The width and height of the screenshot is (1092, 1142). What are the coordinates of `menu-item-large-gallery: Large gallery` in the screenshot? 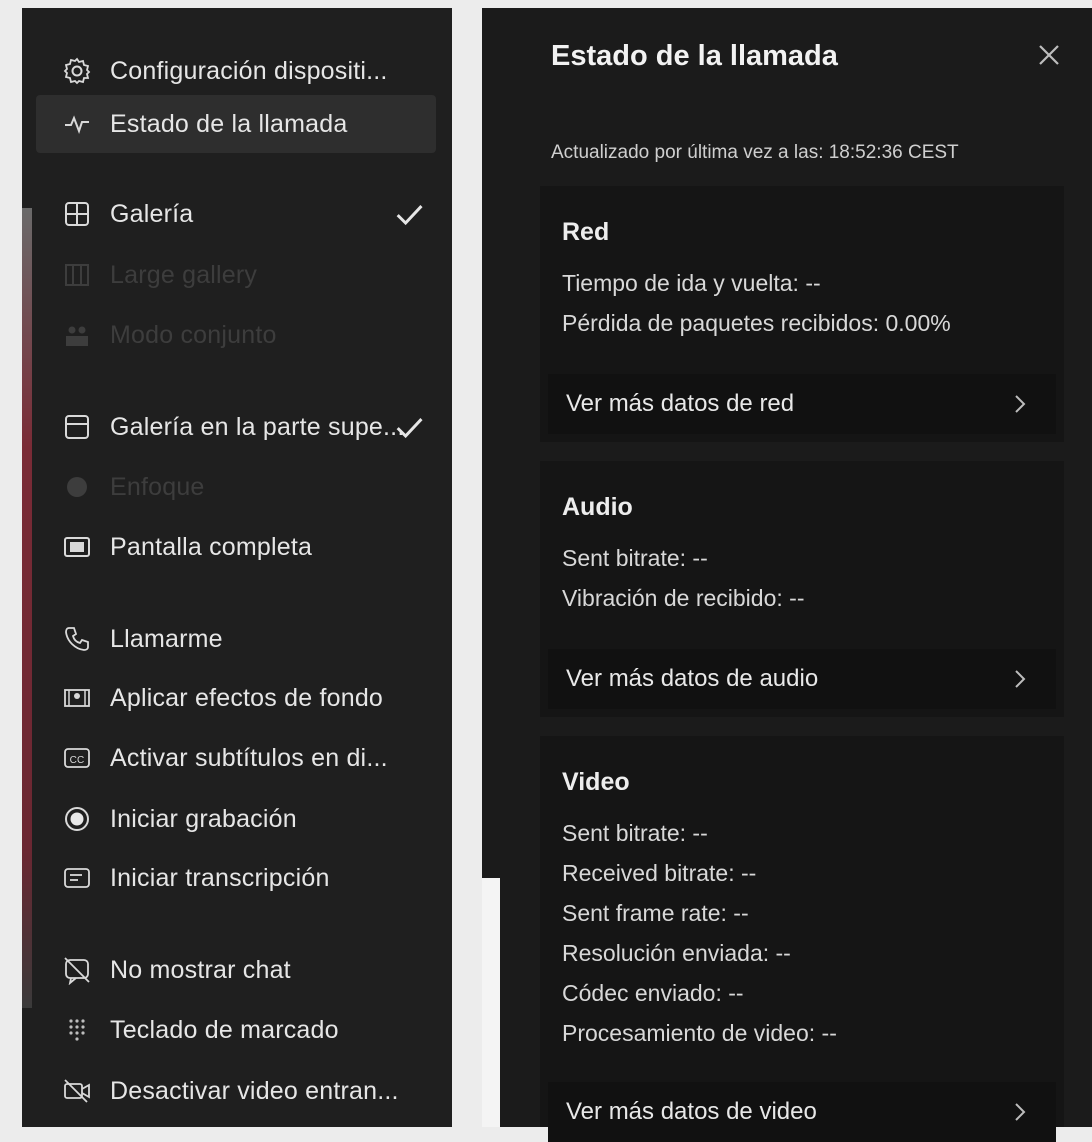 It's located at (236, 275).